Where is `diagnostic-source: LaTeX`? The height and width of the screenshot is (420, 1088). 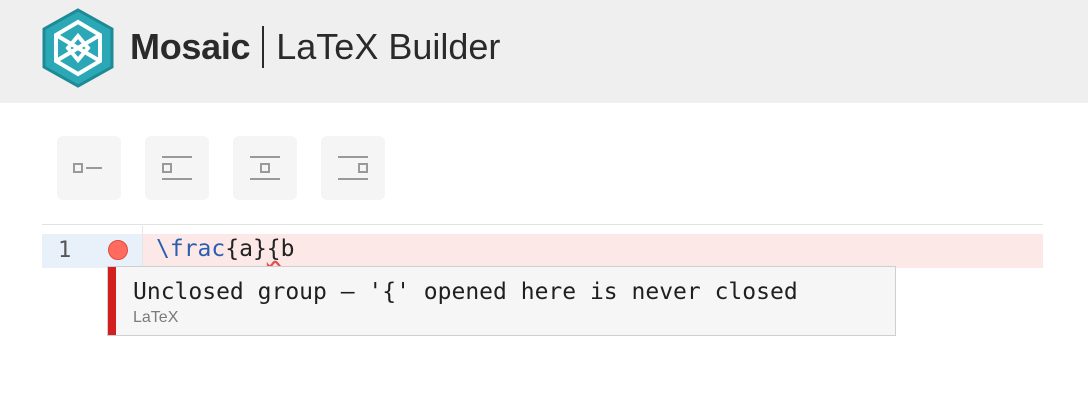
diagnostic-source: LaTeX is located at coordinates (156, 317).